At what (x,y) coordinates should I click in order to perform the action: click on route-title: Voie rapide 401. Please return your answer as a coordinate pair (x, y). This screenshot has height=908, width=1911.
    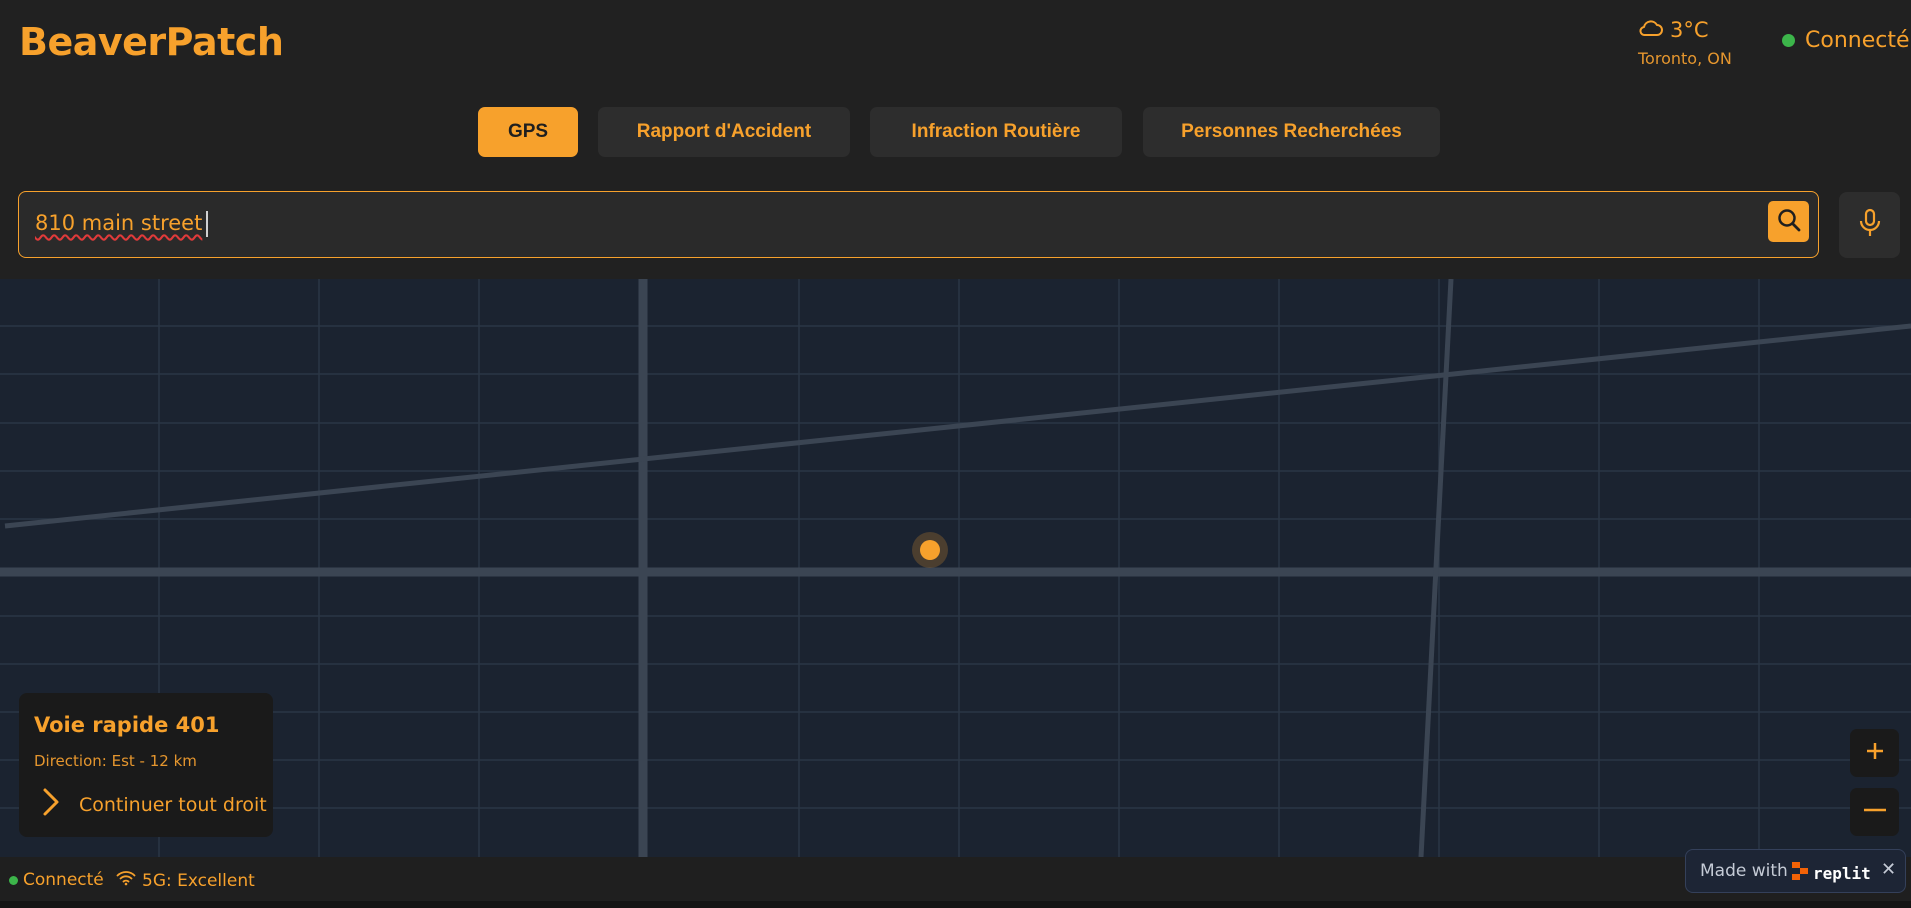
    Looking at the image, I should click on (127, 725).